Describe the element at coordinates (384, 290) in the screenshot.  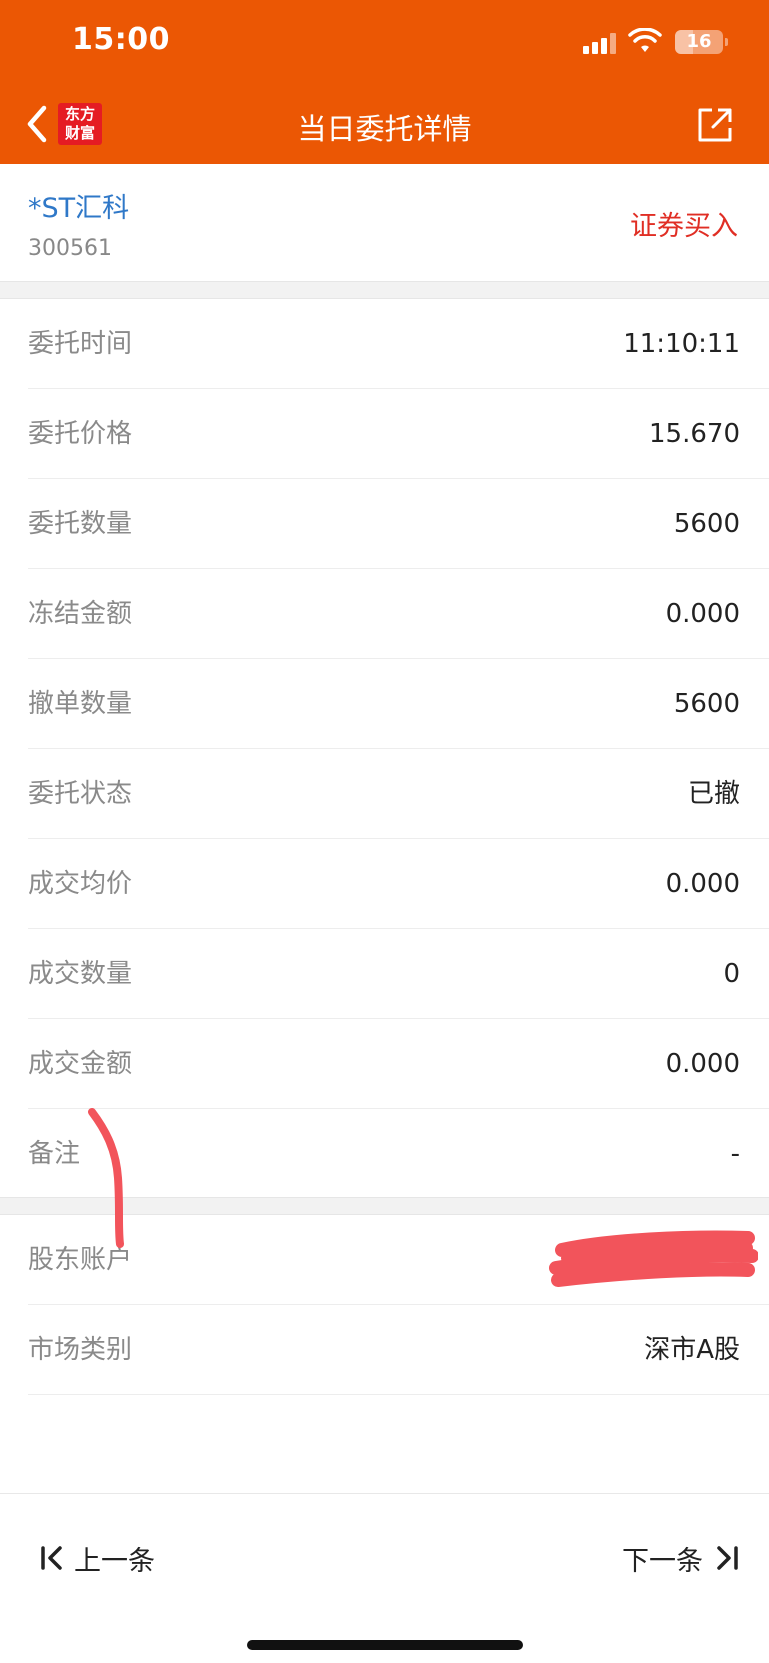
I see `section-gap` at that location.